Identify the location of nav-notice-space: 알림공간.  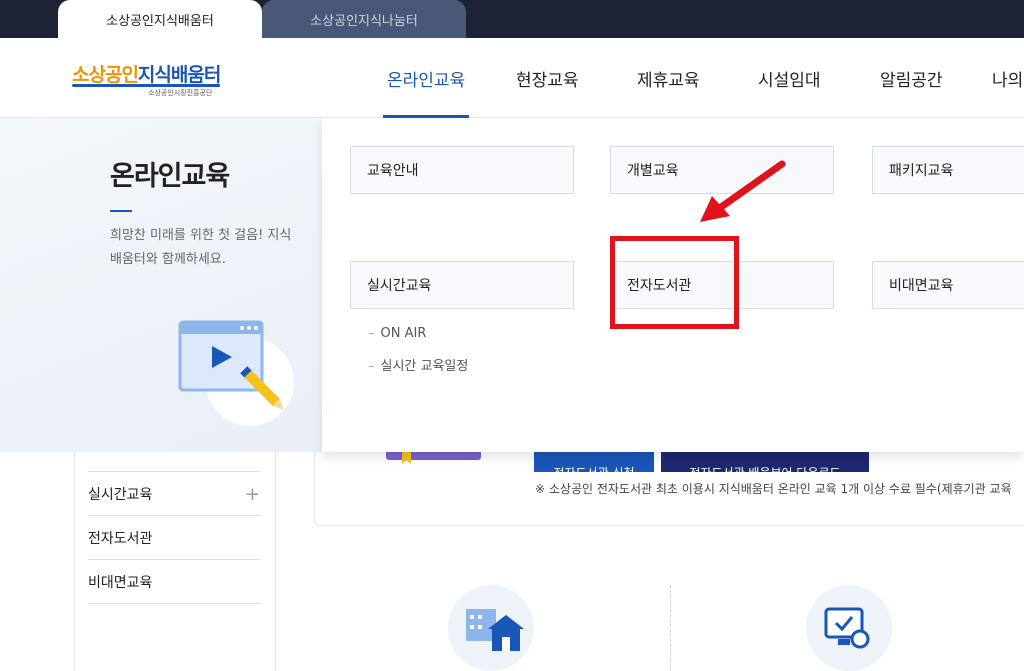
(911, 78).